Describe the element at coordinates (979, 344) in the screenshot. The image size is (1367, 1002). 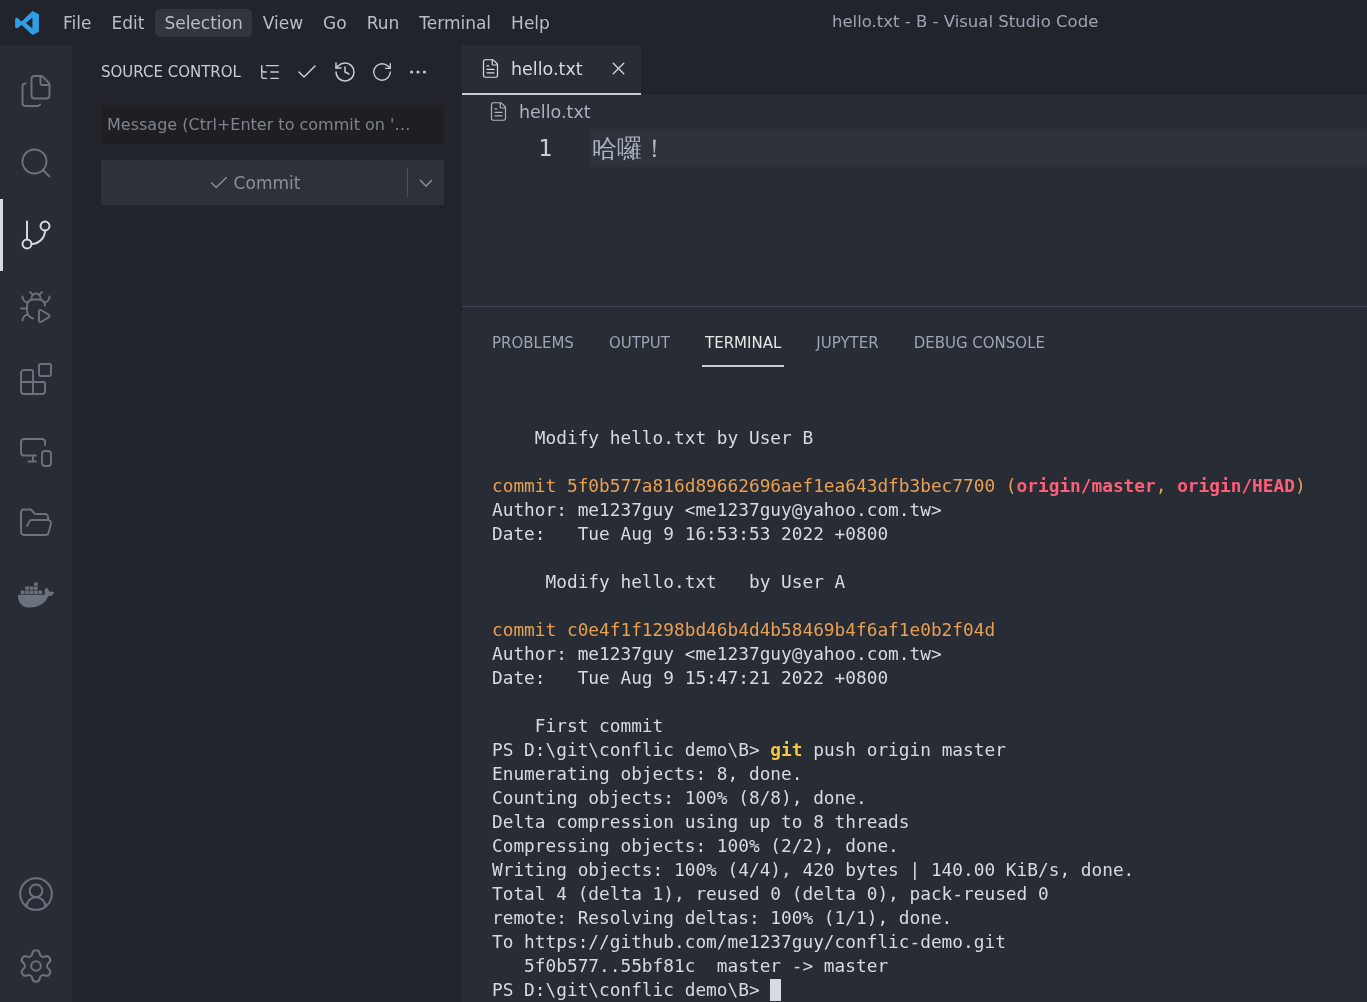
I see `panel-tab: DEBUG CONSOLE` at that location.